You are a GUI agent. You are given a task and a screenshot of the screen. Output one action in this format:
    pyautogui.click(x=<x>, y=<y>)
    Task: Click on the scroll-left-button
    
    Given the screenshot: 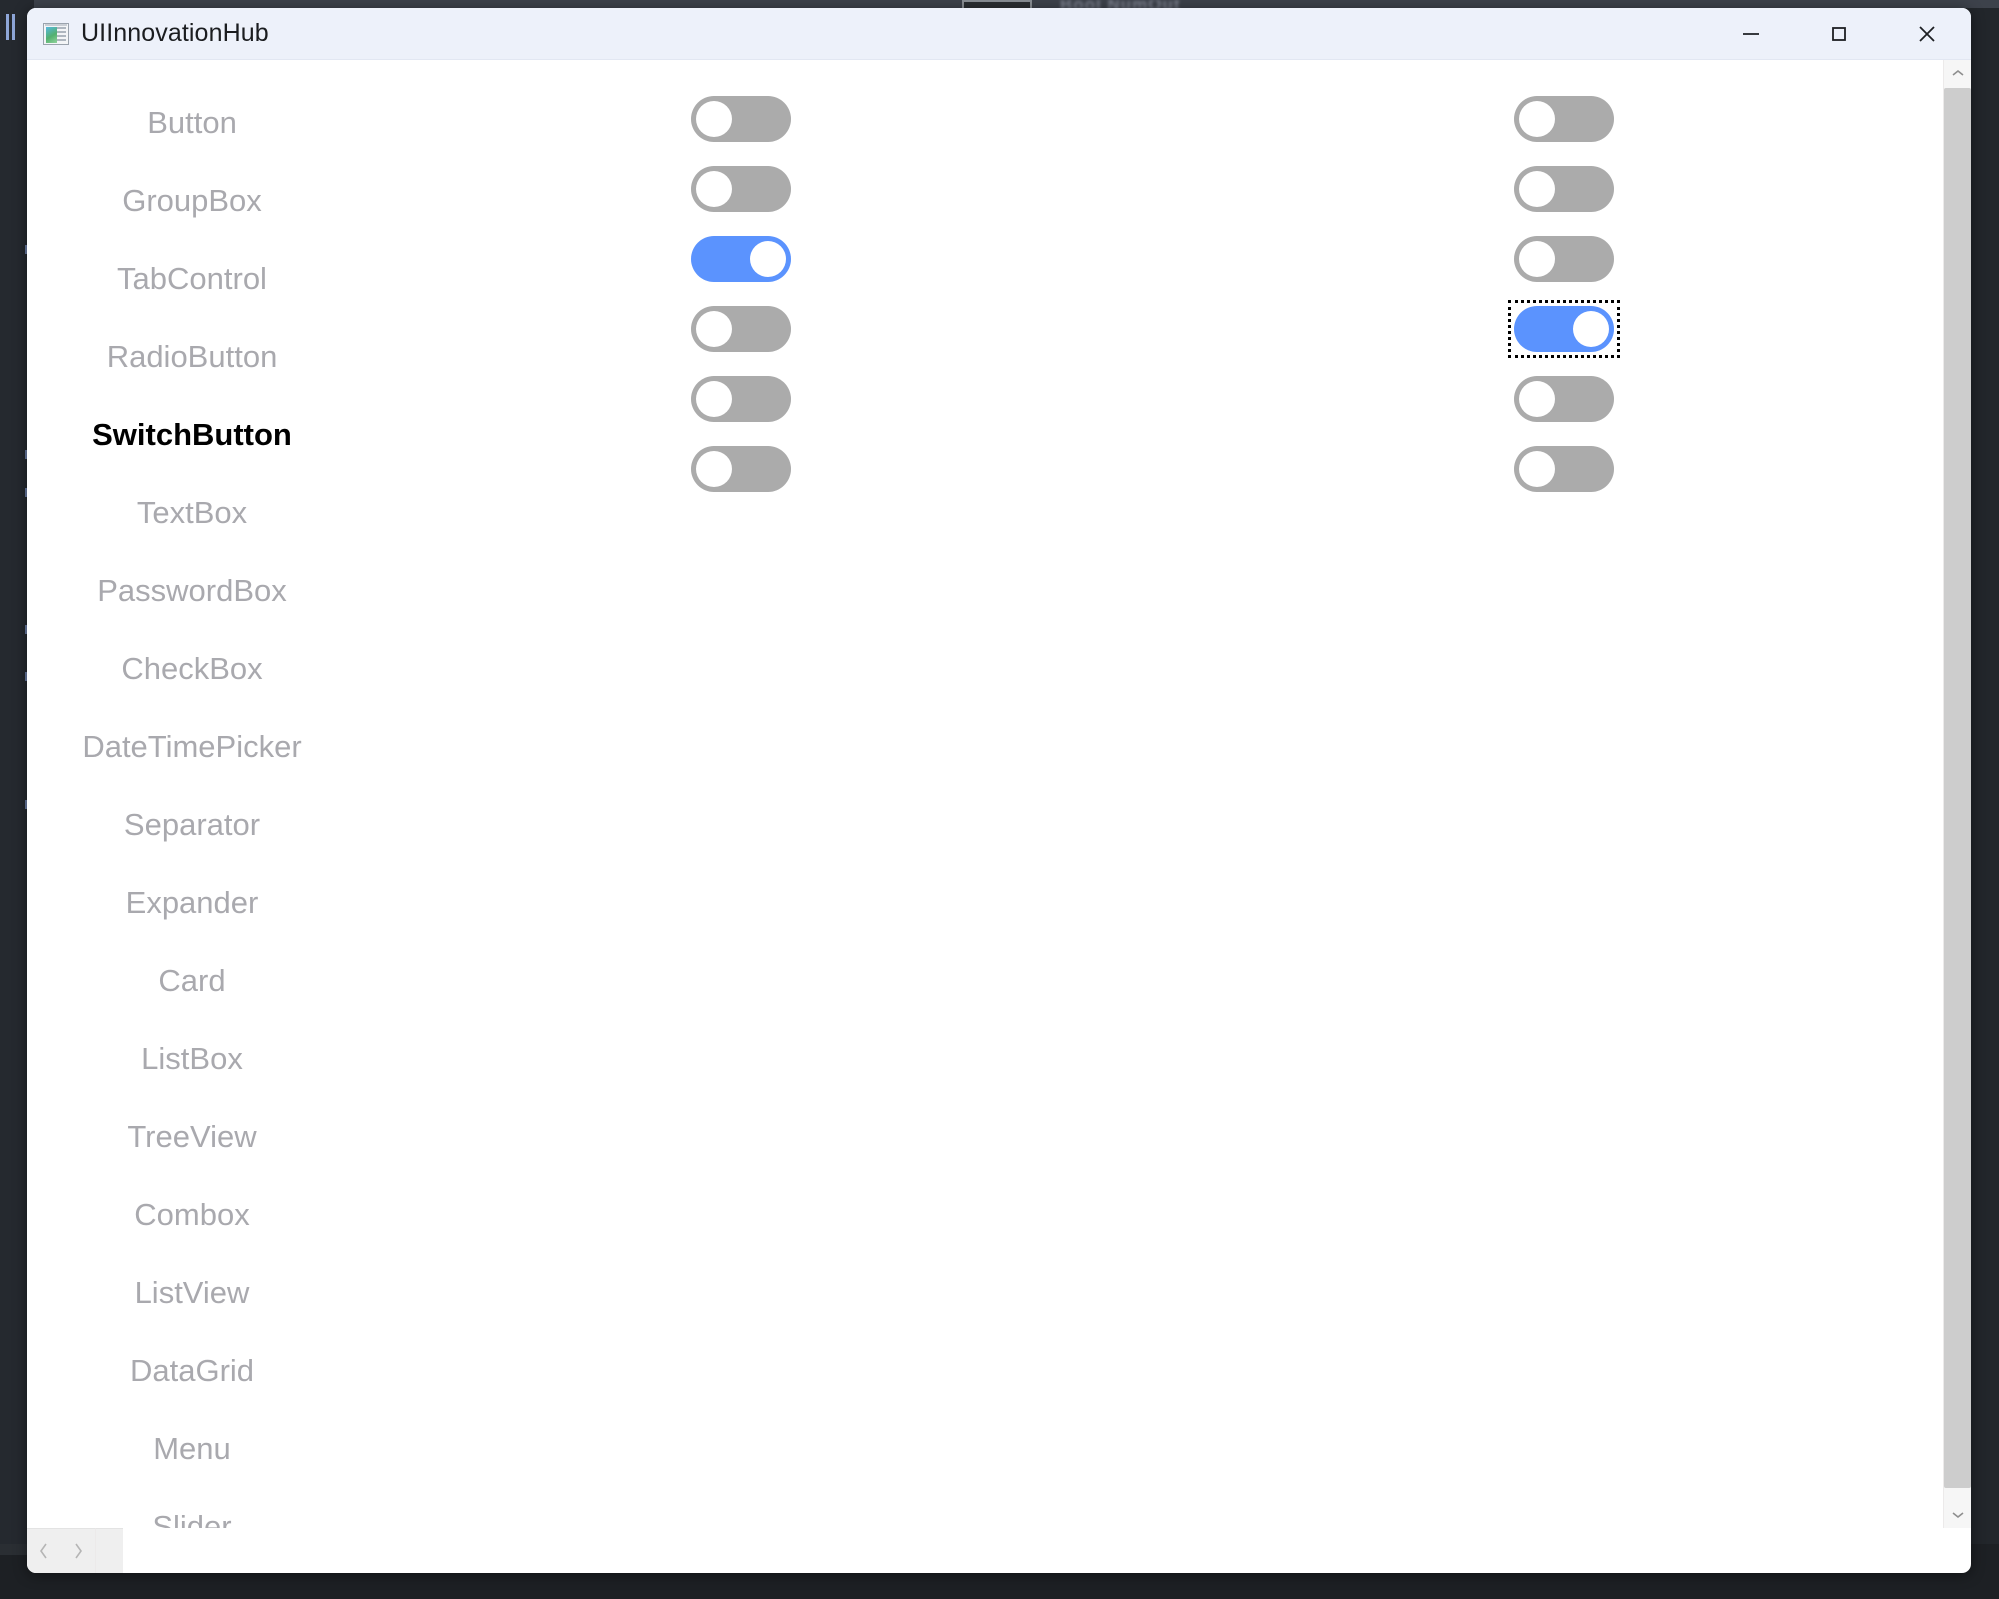 What is the action you would take?
    pyautogui.click(x=44, y=1551)
    